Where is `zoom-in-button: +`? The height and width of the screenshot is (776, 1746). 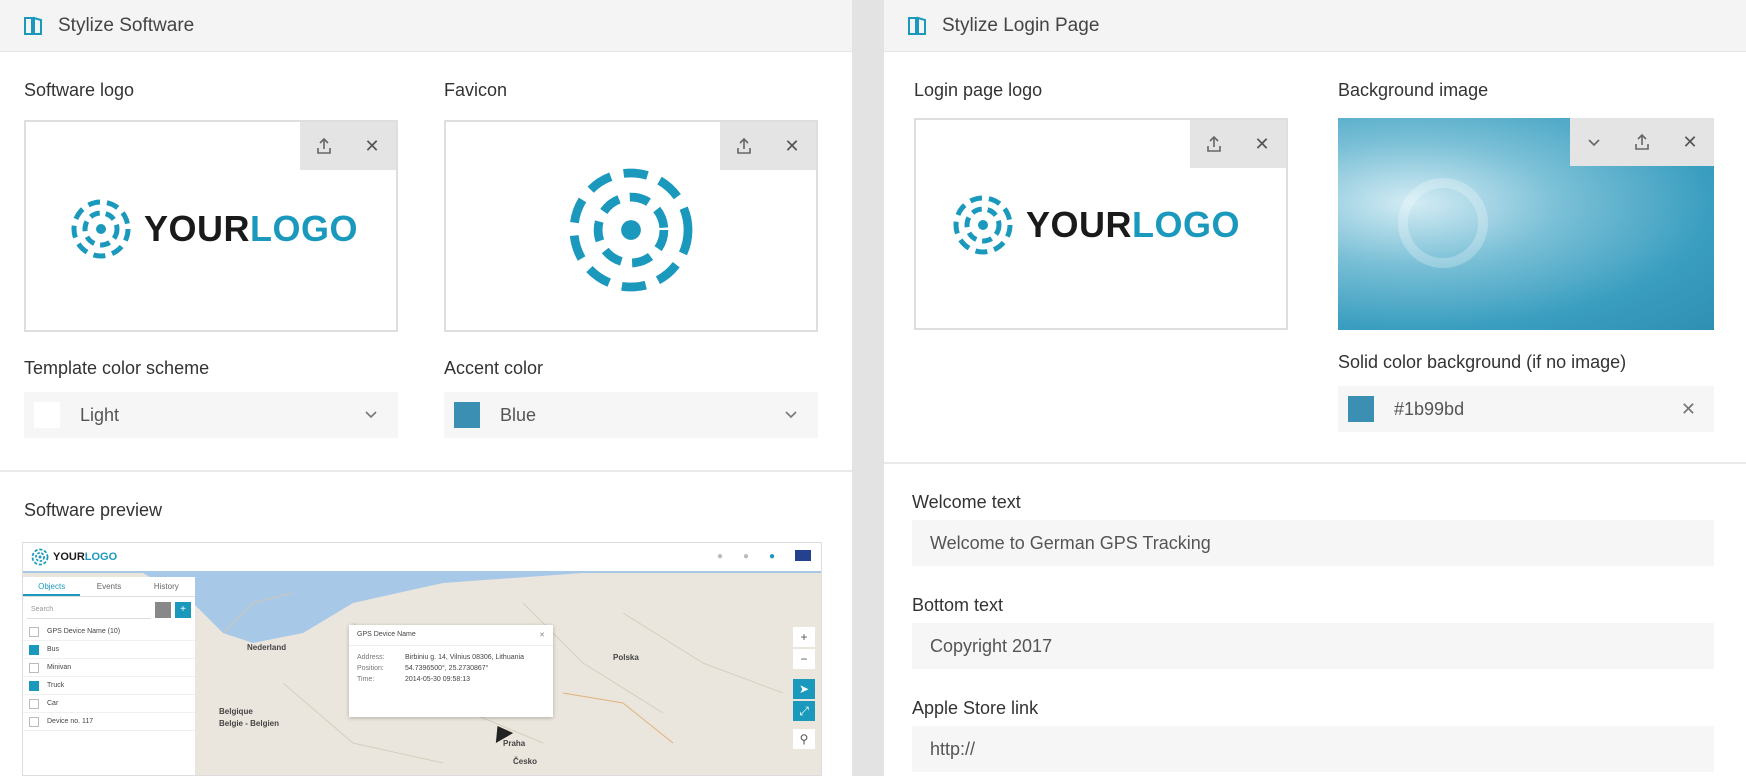
zoom-in-button: + is located at coordinates (804, 637).